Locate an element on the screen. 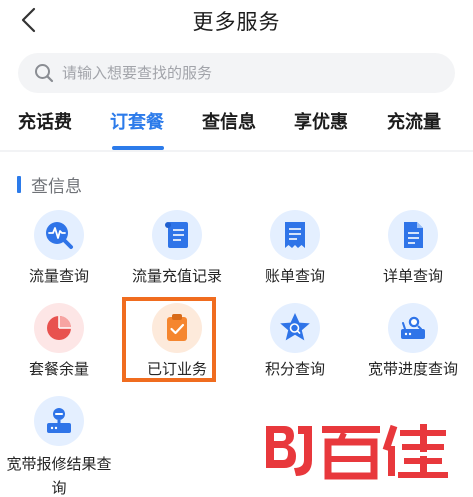  service-bill-query: 账单查询 is located at coordinates (295, 256).